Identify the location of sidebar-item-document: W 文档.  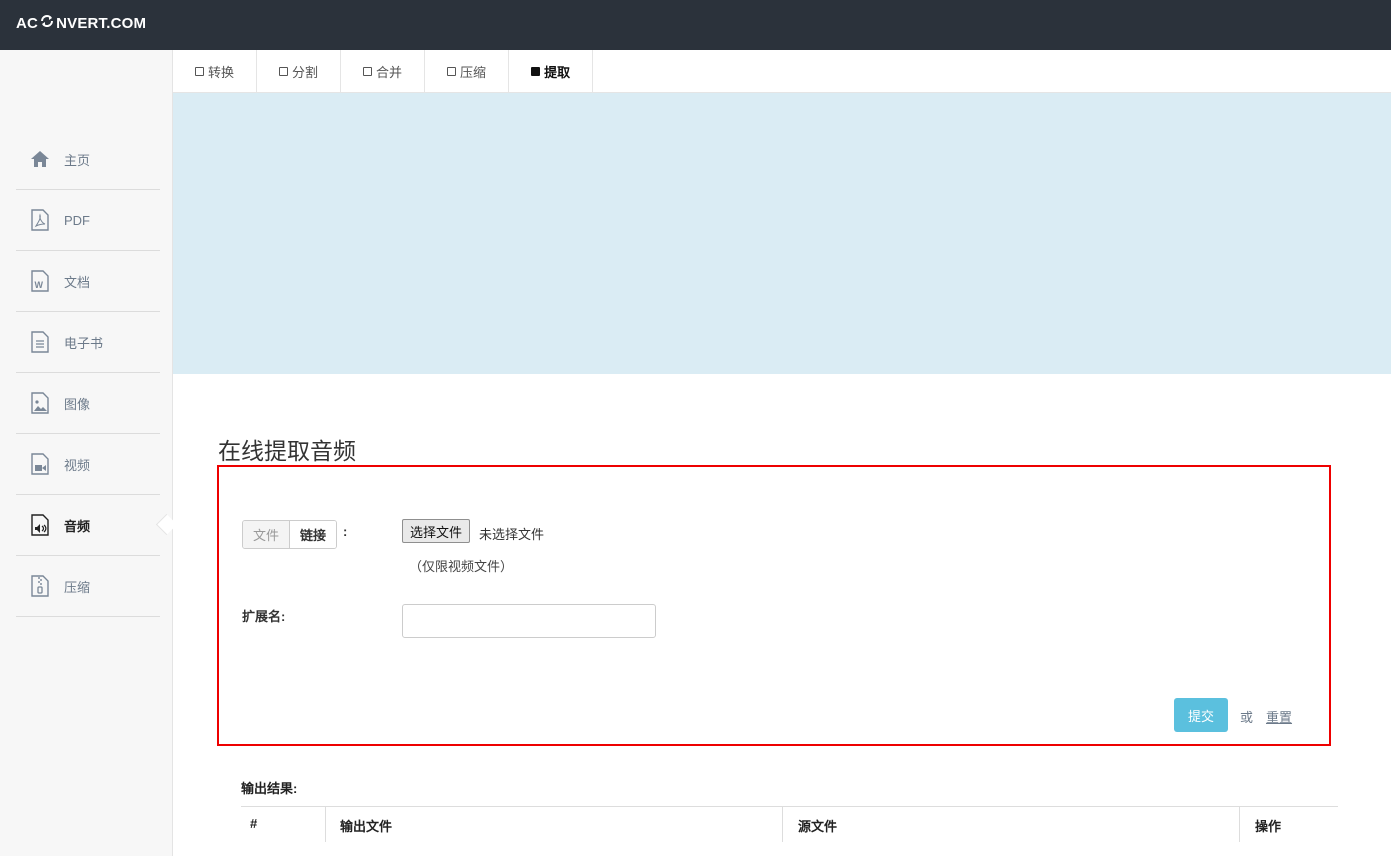
(88, 281).